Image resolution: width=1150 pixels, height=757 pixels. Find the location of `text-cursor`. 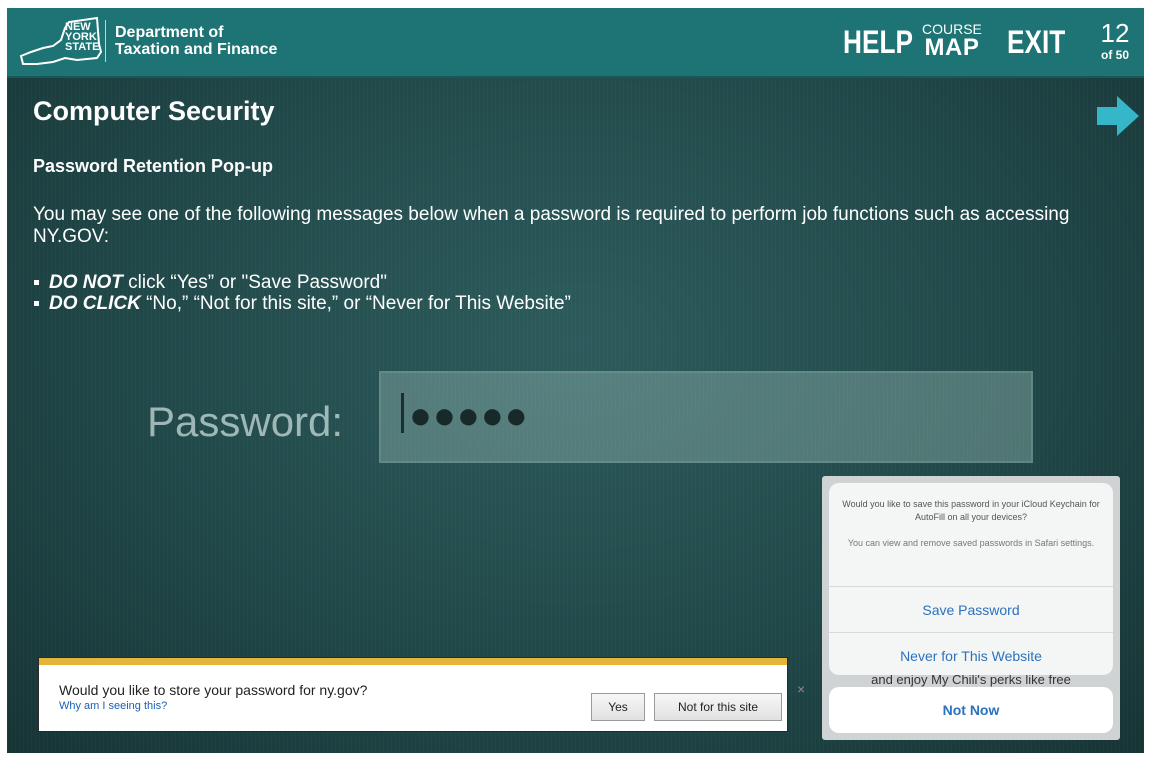

text-cursor is located at coordinates (402, 413).